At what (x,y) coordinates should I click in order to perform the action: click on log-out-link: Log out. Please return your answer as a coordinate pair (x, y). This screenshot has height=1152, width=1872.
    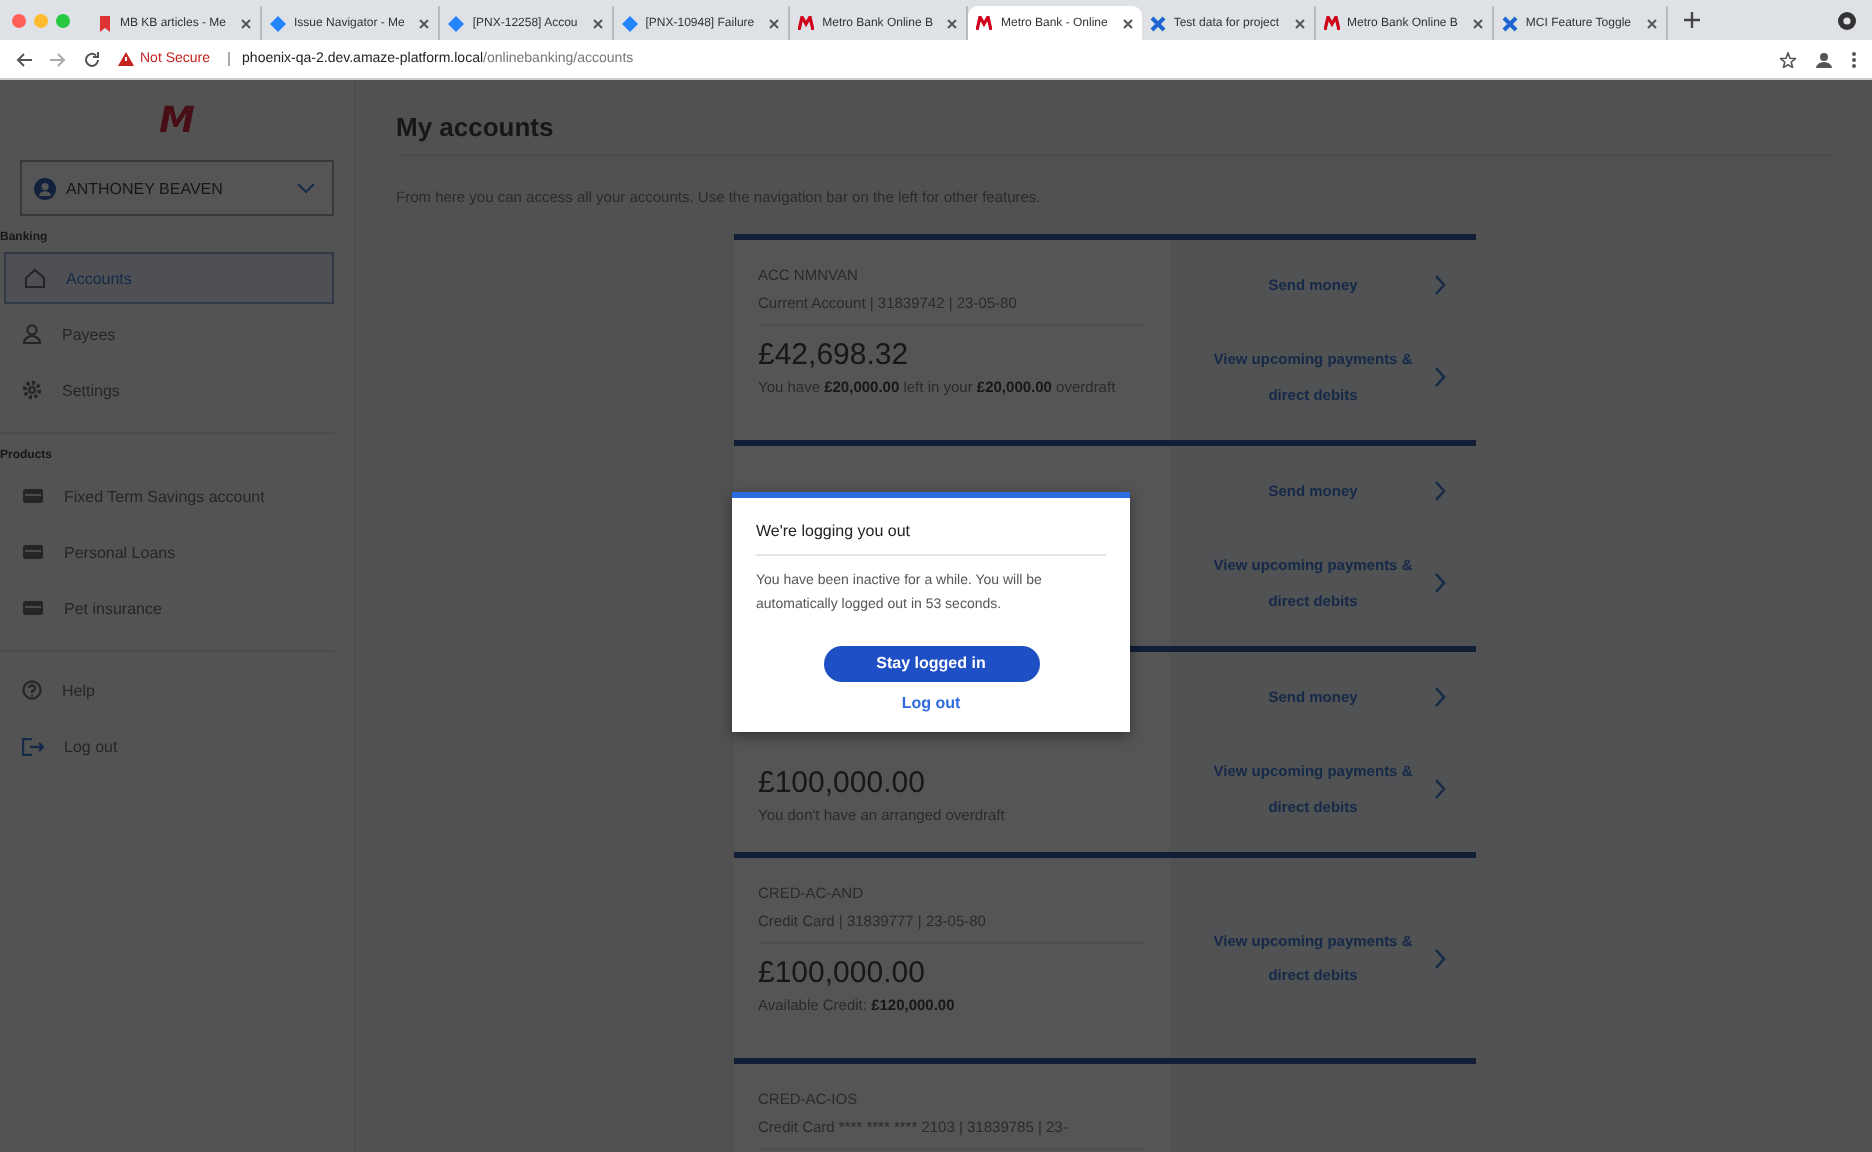
    Looking at the image, I should click on (931, 702).